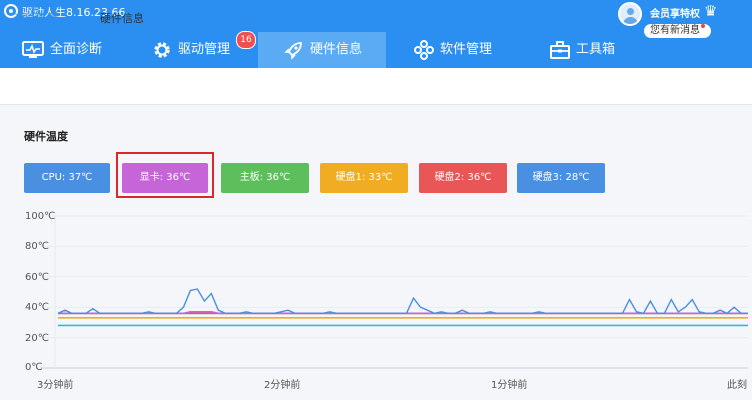 The image size is (752, 400). I want to click on x-tick-label: 3分钟前, so click(55, 385).